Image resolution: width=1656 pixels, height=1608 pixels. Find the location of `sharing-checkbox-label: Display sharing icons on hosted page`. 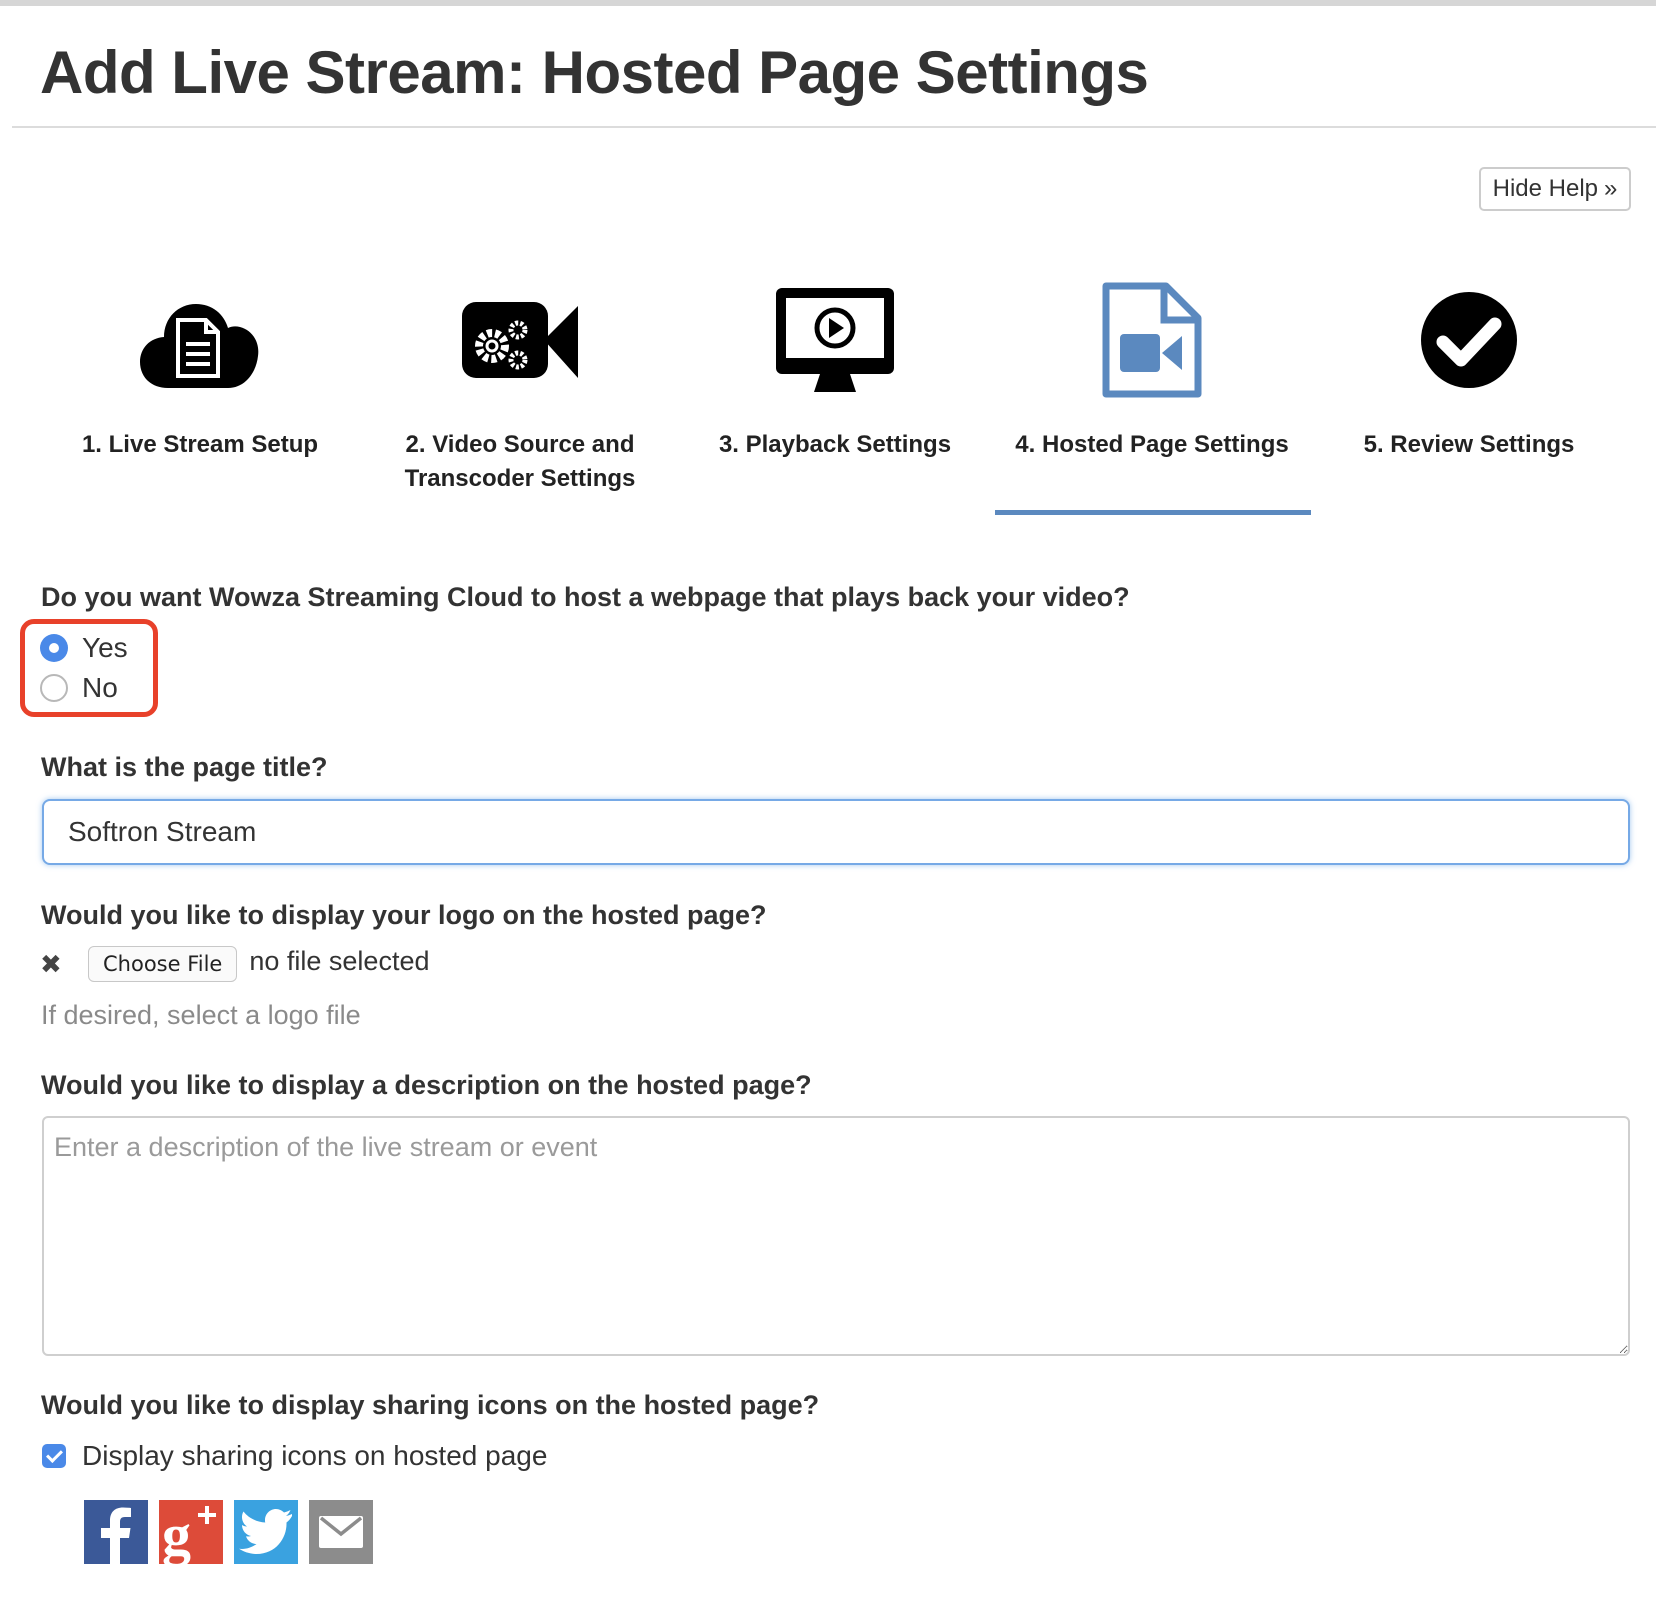

sharing-checkbox-label: Display sharing icons on hosted page is located at coordinates (315, 1455).